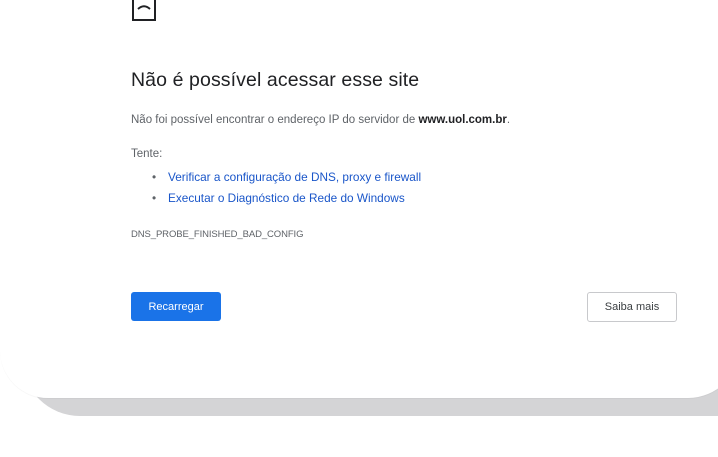 The height and width of the screenshot is (457, 718). What do you see at coordinates (632, 307) in the screenshot?
I see `learn-more-button: Saiba mais` at bounding box center [632, 307].